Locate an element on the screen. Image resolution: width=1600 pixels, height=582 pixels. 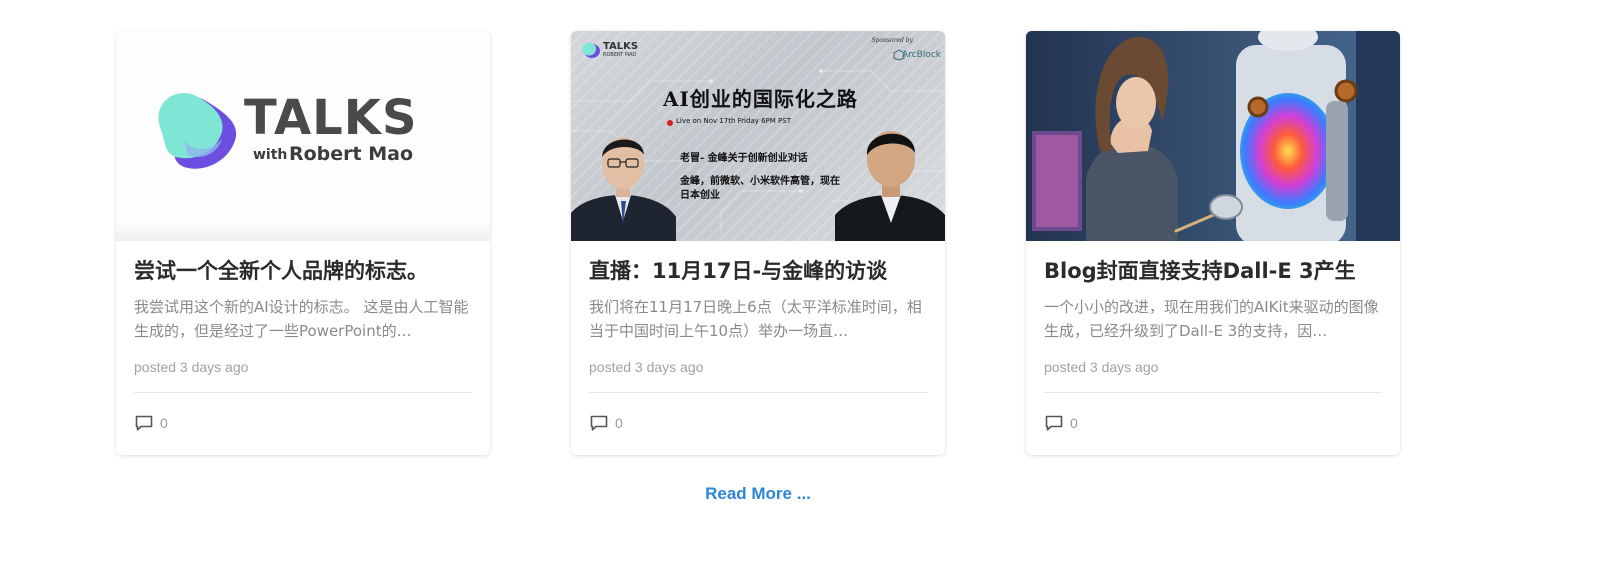
post-title: 尝试一个全新个人品牌的标志。 is located at coordinates (303, 272).